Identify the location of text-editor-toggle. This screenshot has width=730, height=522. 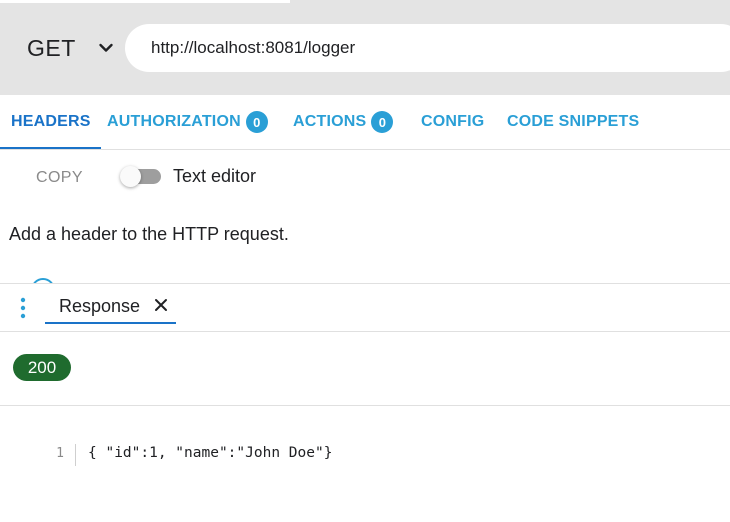
(141, 177).